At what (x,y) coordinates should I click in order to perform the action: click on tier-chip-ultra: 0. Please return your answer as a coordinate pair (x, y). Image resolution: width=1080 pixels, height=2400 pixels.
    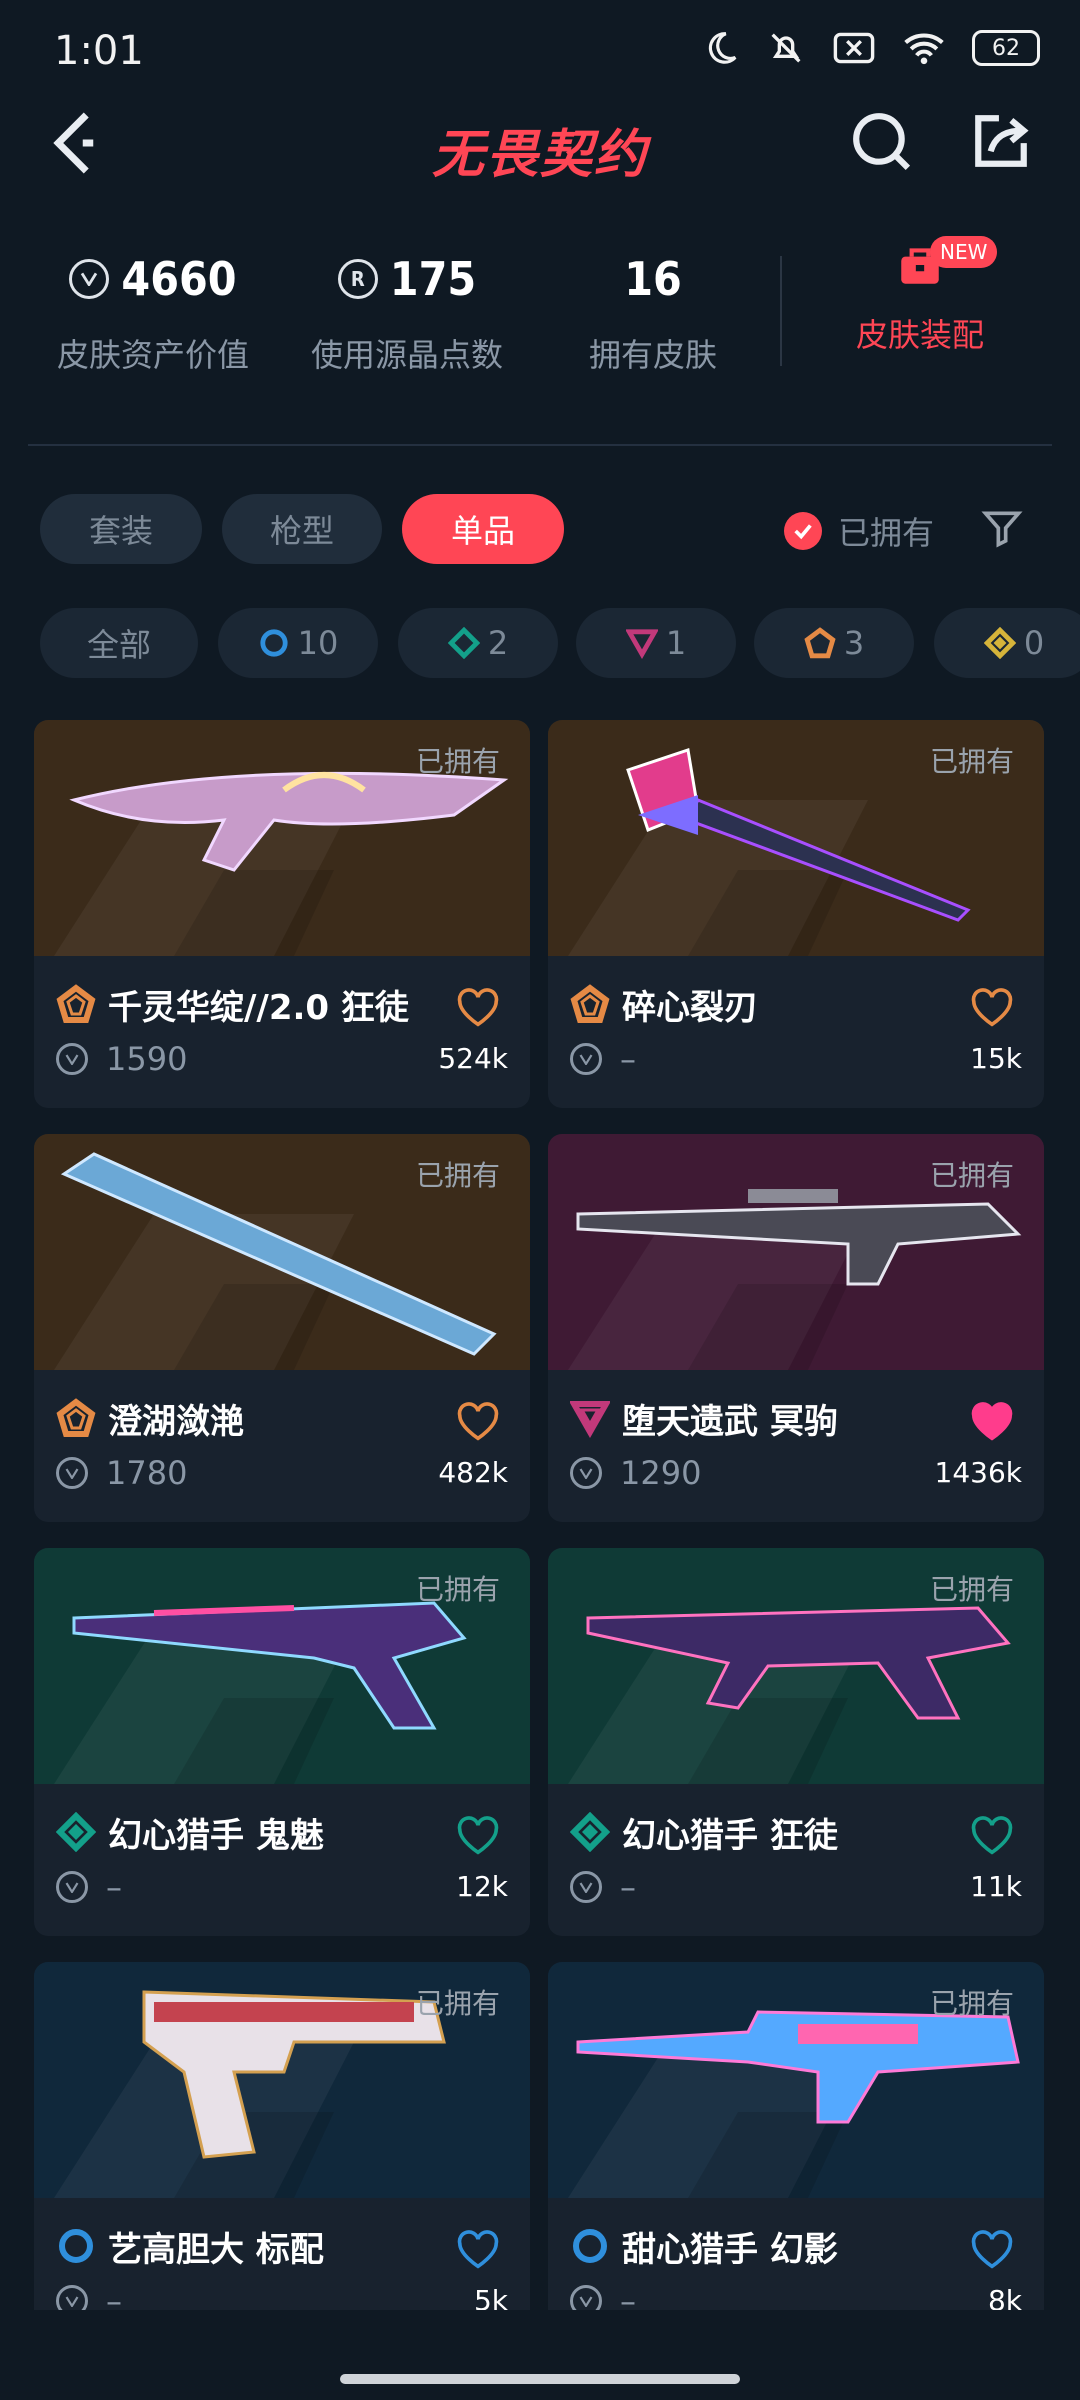
    Looking at the image, I should click on (1007, 643).